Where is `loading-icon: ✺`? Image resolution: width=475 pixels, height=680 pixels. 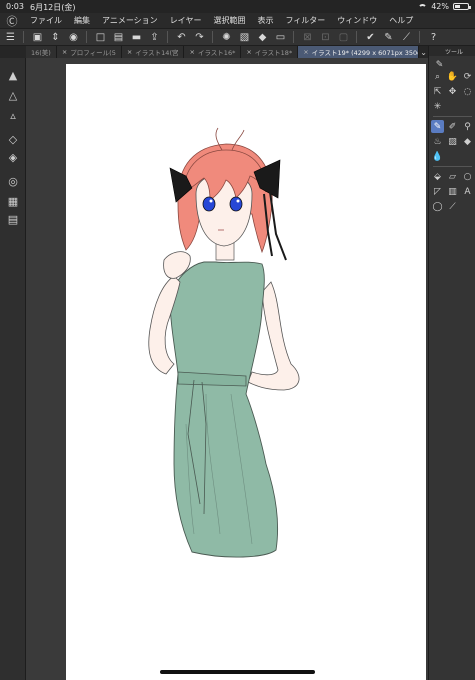
loading-icon: ✺ is located at coordinates (226, 37).